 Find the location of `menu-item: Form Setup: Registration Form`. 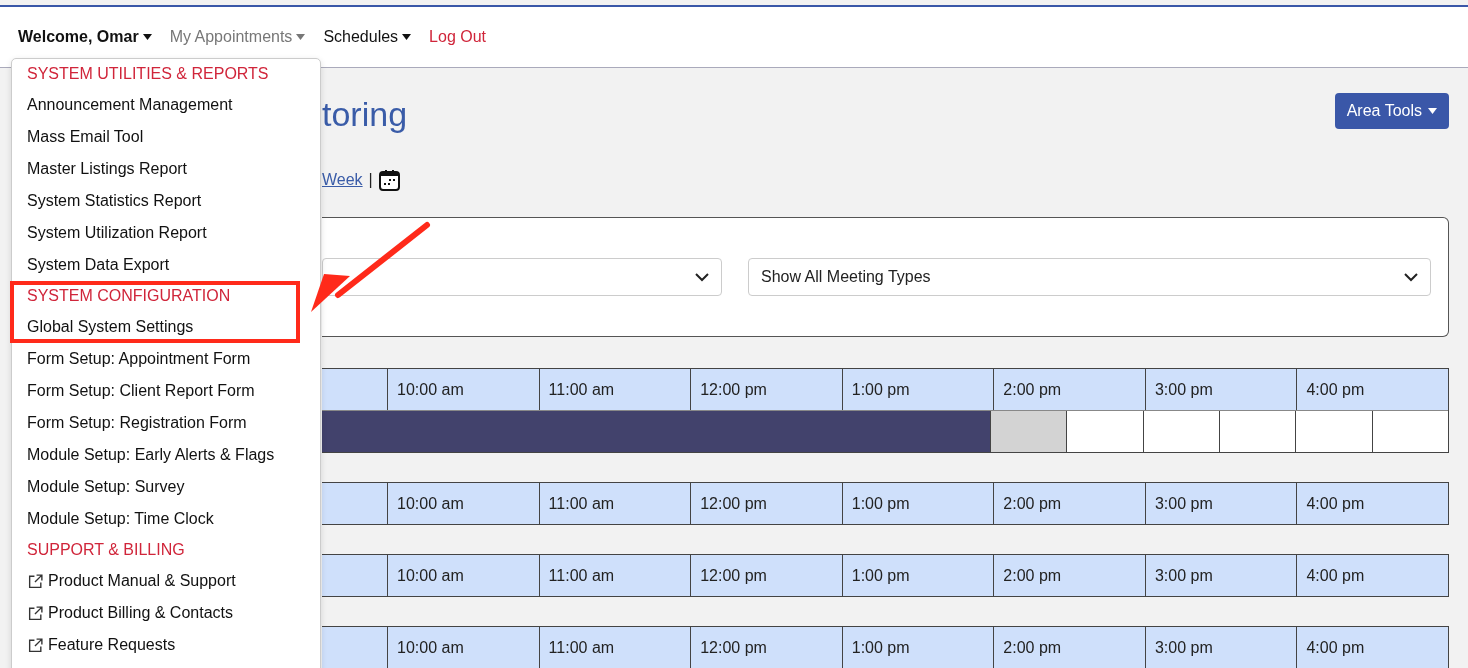

menu-item: Form Setup: Registration Form is located at coordinates (166, 423).